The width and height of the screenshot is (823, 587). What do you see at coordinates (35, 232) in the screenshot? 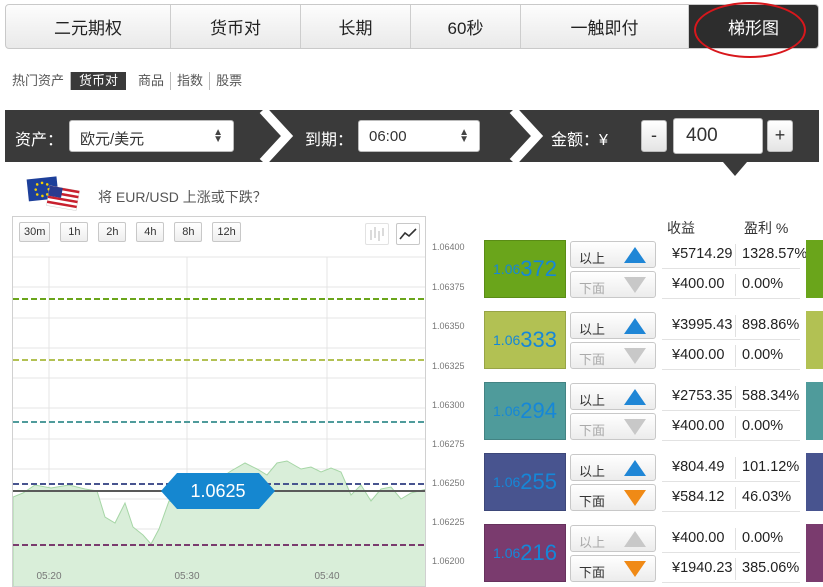
I see `timeframe-30m-button: 30m` at bounding box center [35, 232].